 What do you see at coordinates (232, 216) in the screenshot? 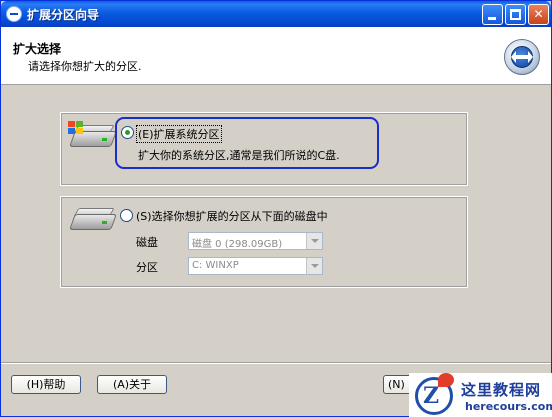
I see `select-partition-label: (S)选择你想扩展的分区从下面的磁盘中` at bounding box center [232, 216].